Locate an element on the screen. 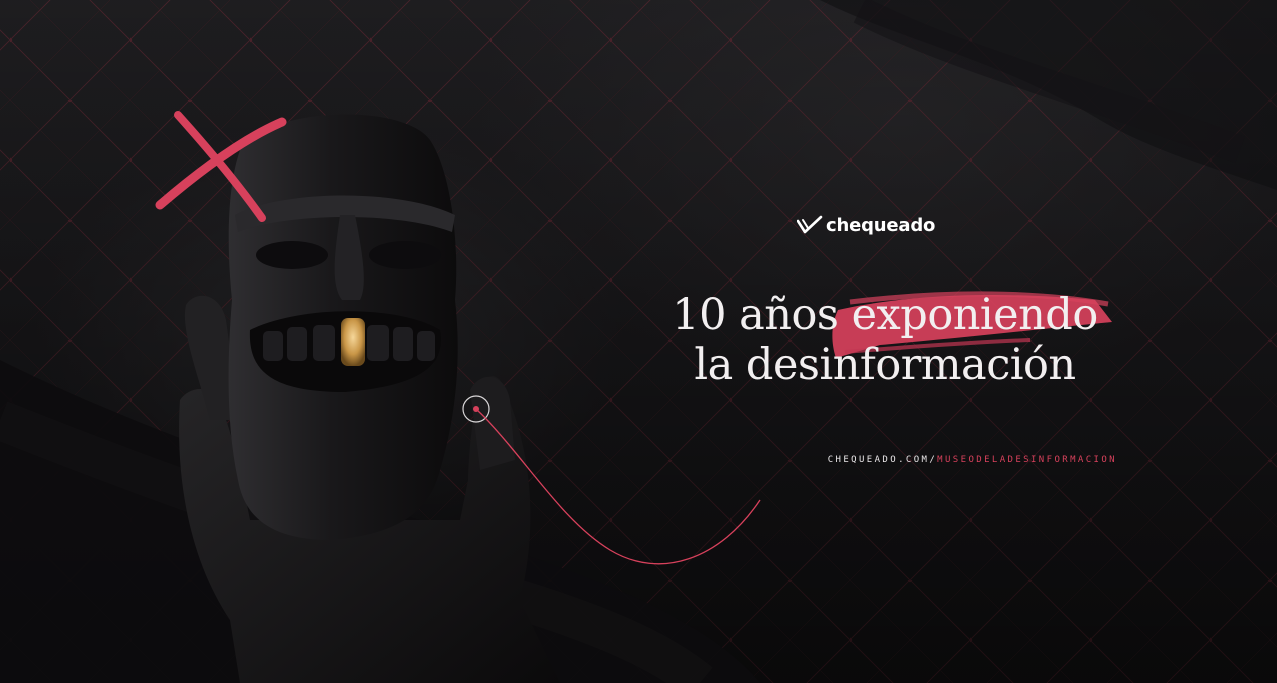 The height and width of the screenshot is (683, 1277). headline-line-2: la desinformación is located at coordinates (885, 365).